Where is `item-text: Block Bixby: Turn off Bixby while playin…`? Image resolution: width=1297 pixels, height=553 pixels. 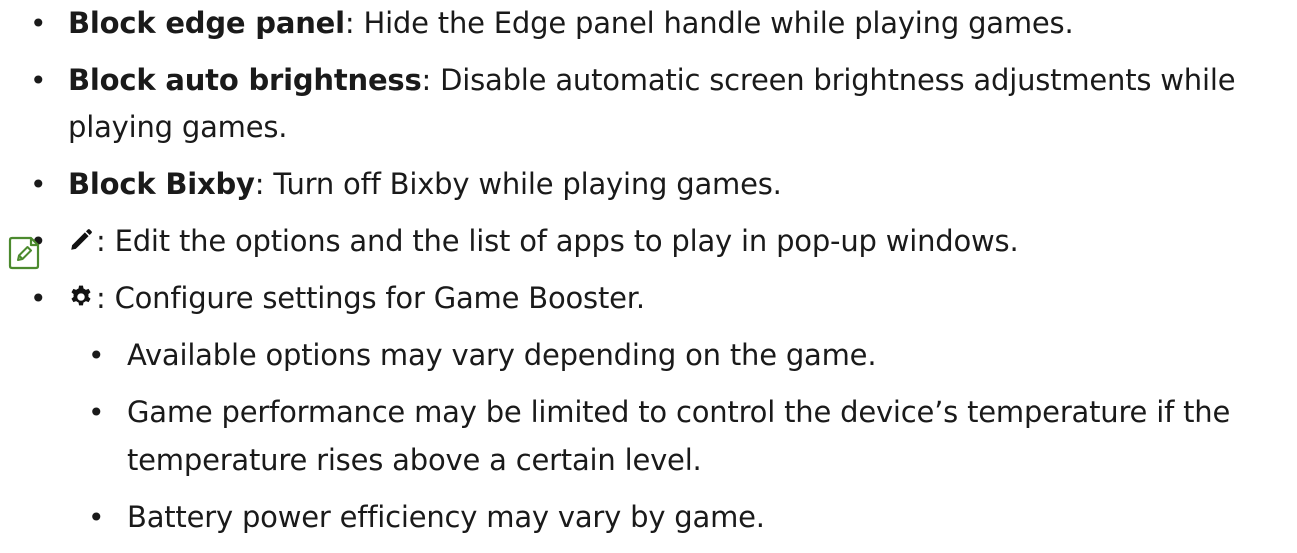 item-text: Block Bixby: Turn off Bixby while playin… is located at coordinates (425, 184).